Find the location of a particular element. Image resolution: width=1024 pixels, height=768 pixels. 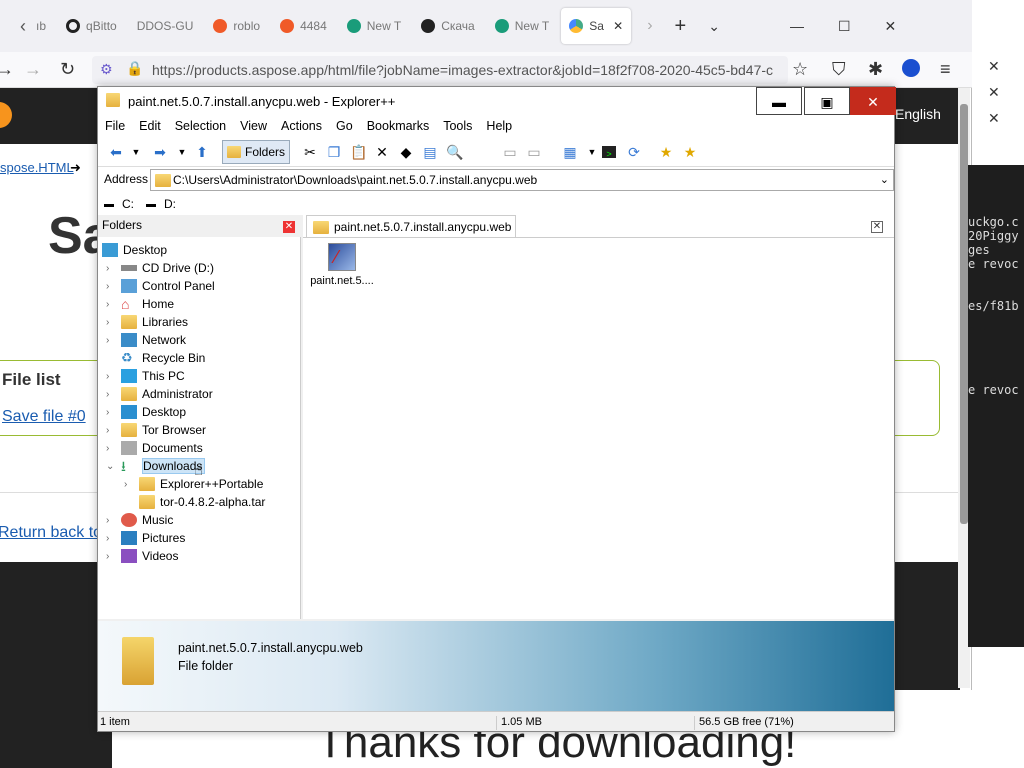

return-link: Return back to is located at coordinates (51, 533).